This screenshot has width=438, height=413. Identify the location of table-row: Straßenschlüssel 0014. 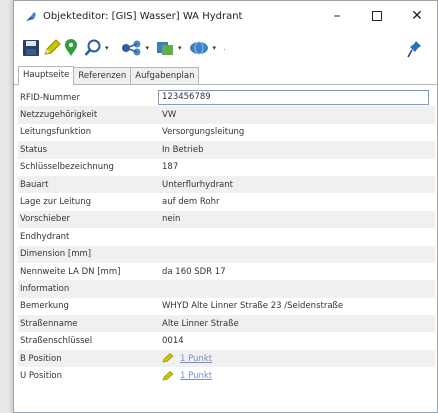
(226, 340).